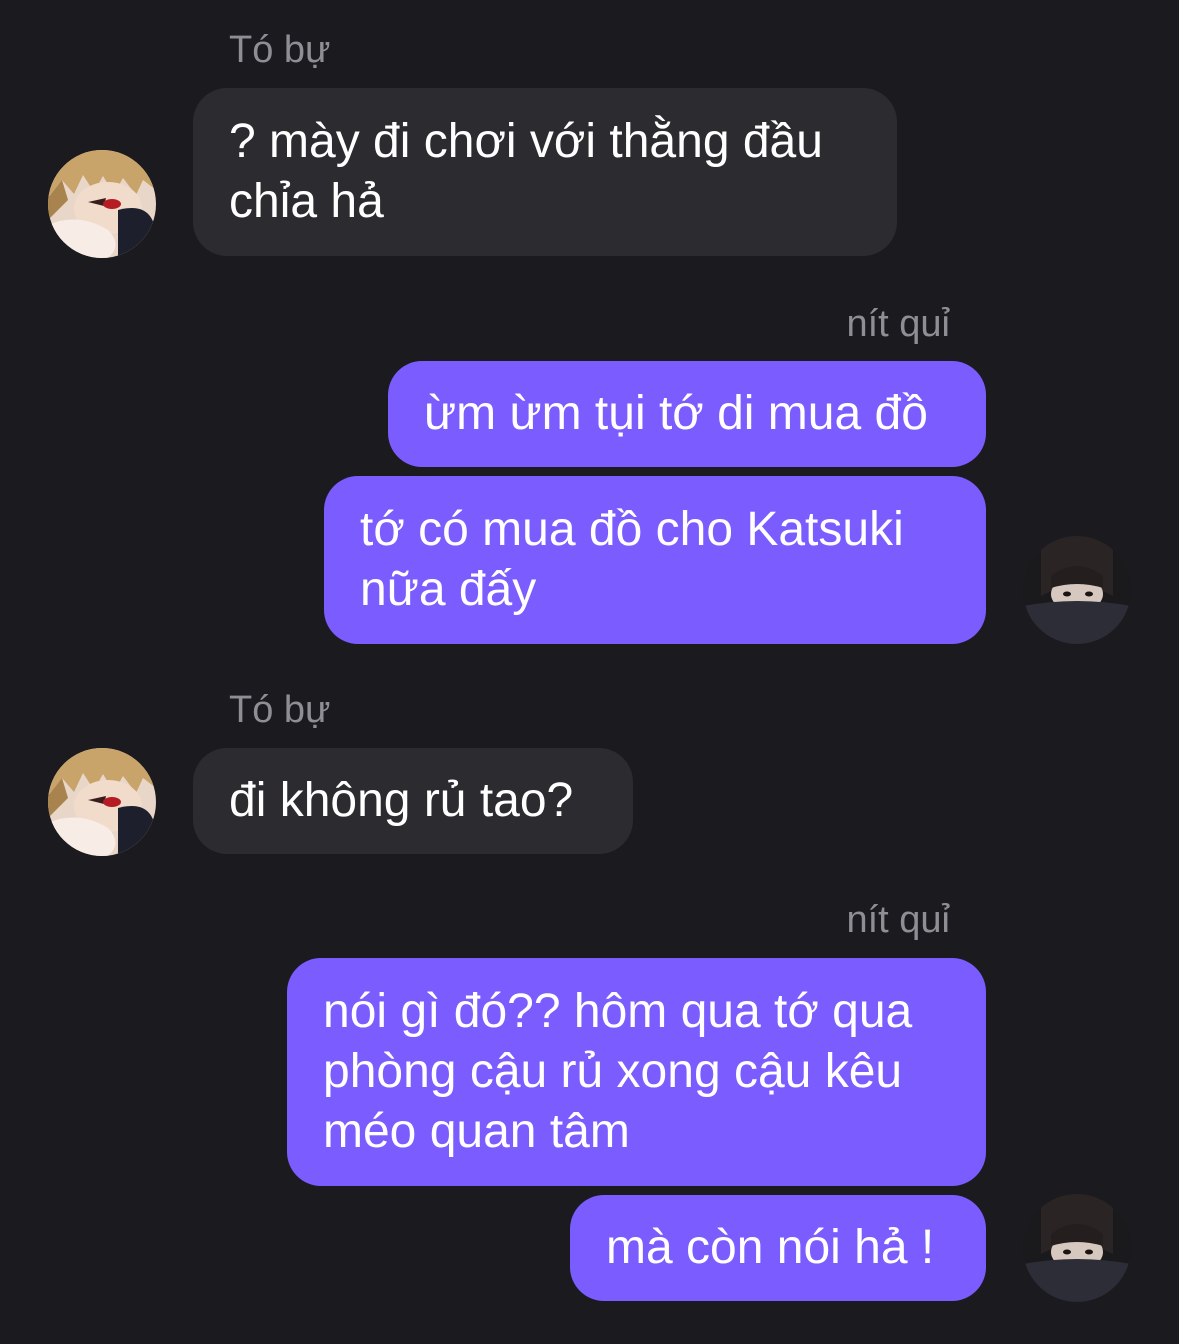  Describe the element at coordinates (526, 171) in the screenshot. I see `message-text: ? mày đi chơi với thằng đầu chỉa hả` at that location.